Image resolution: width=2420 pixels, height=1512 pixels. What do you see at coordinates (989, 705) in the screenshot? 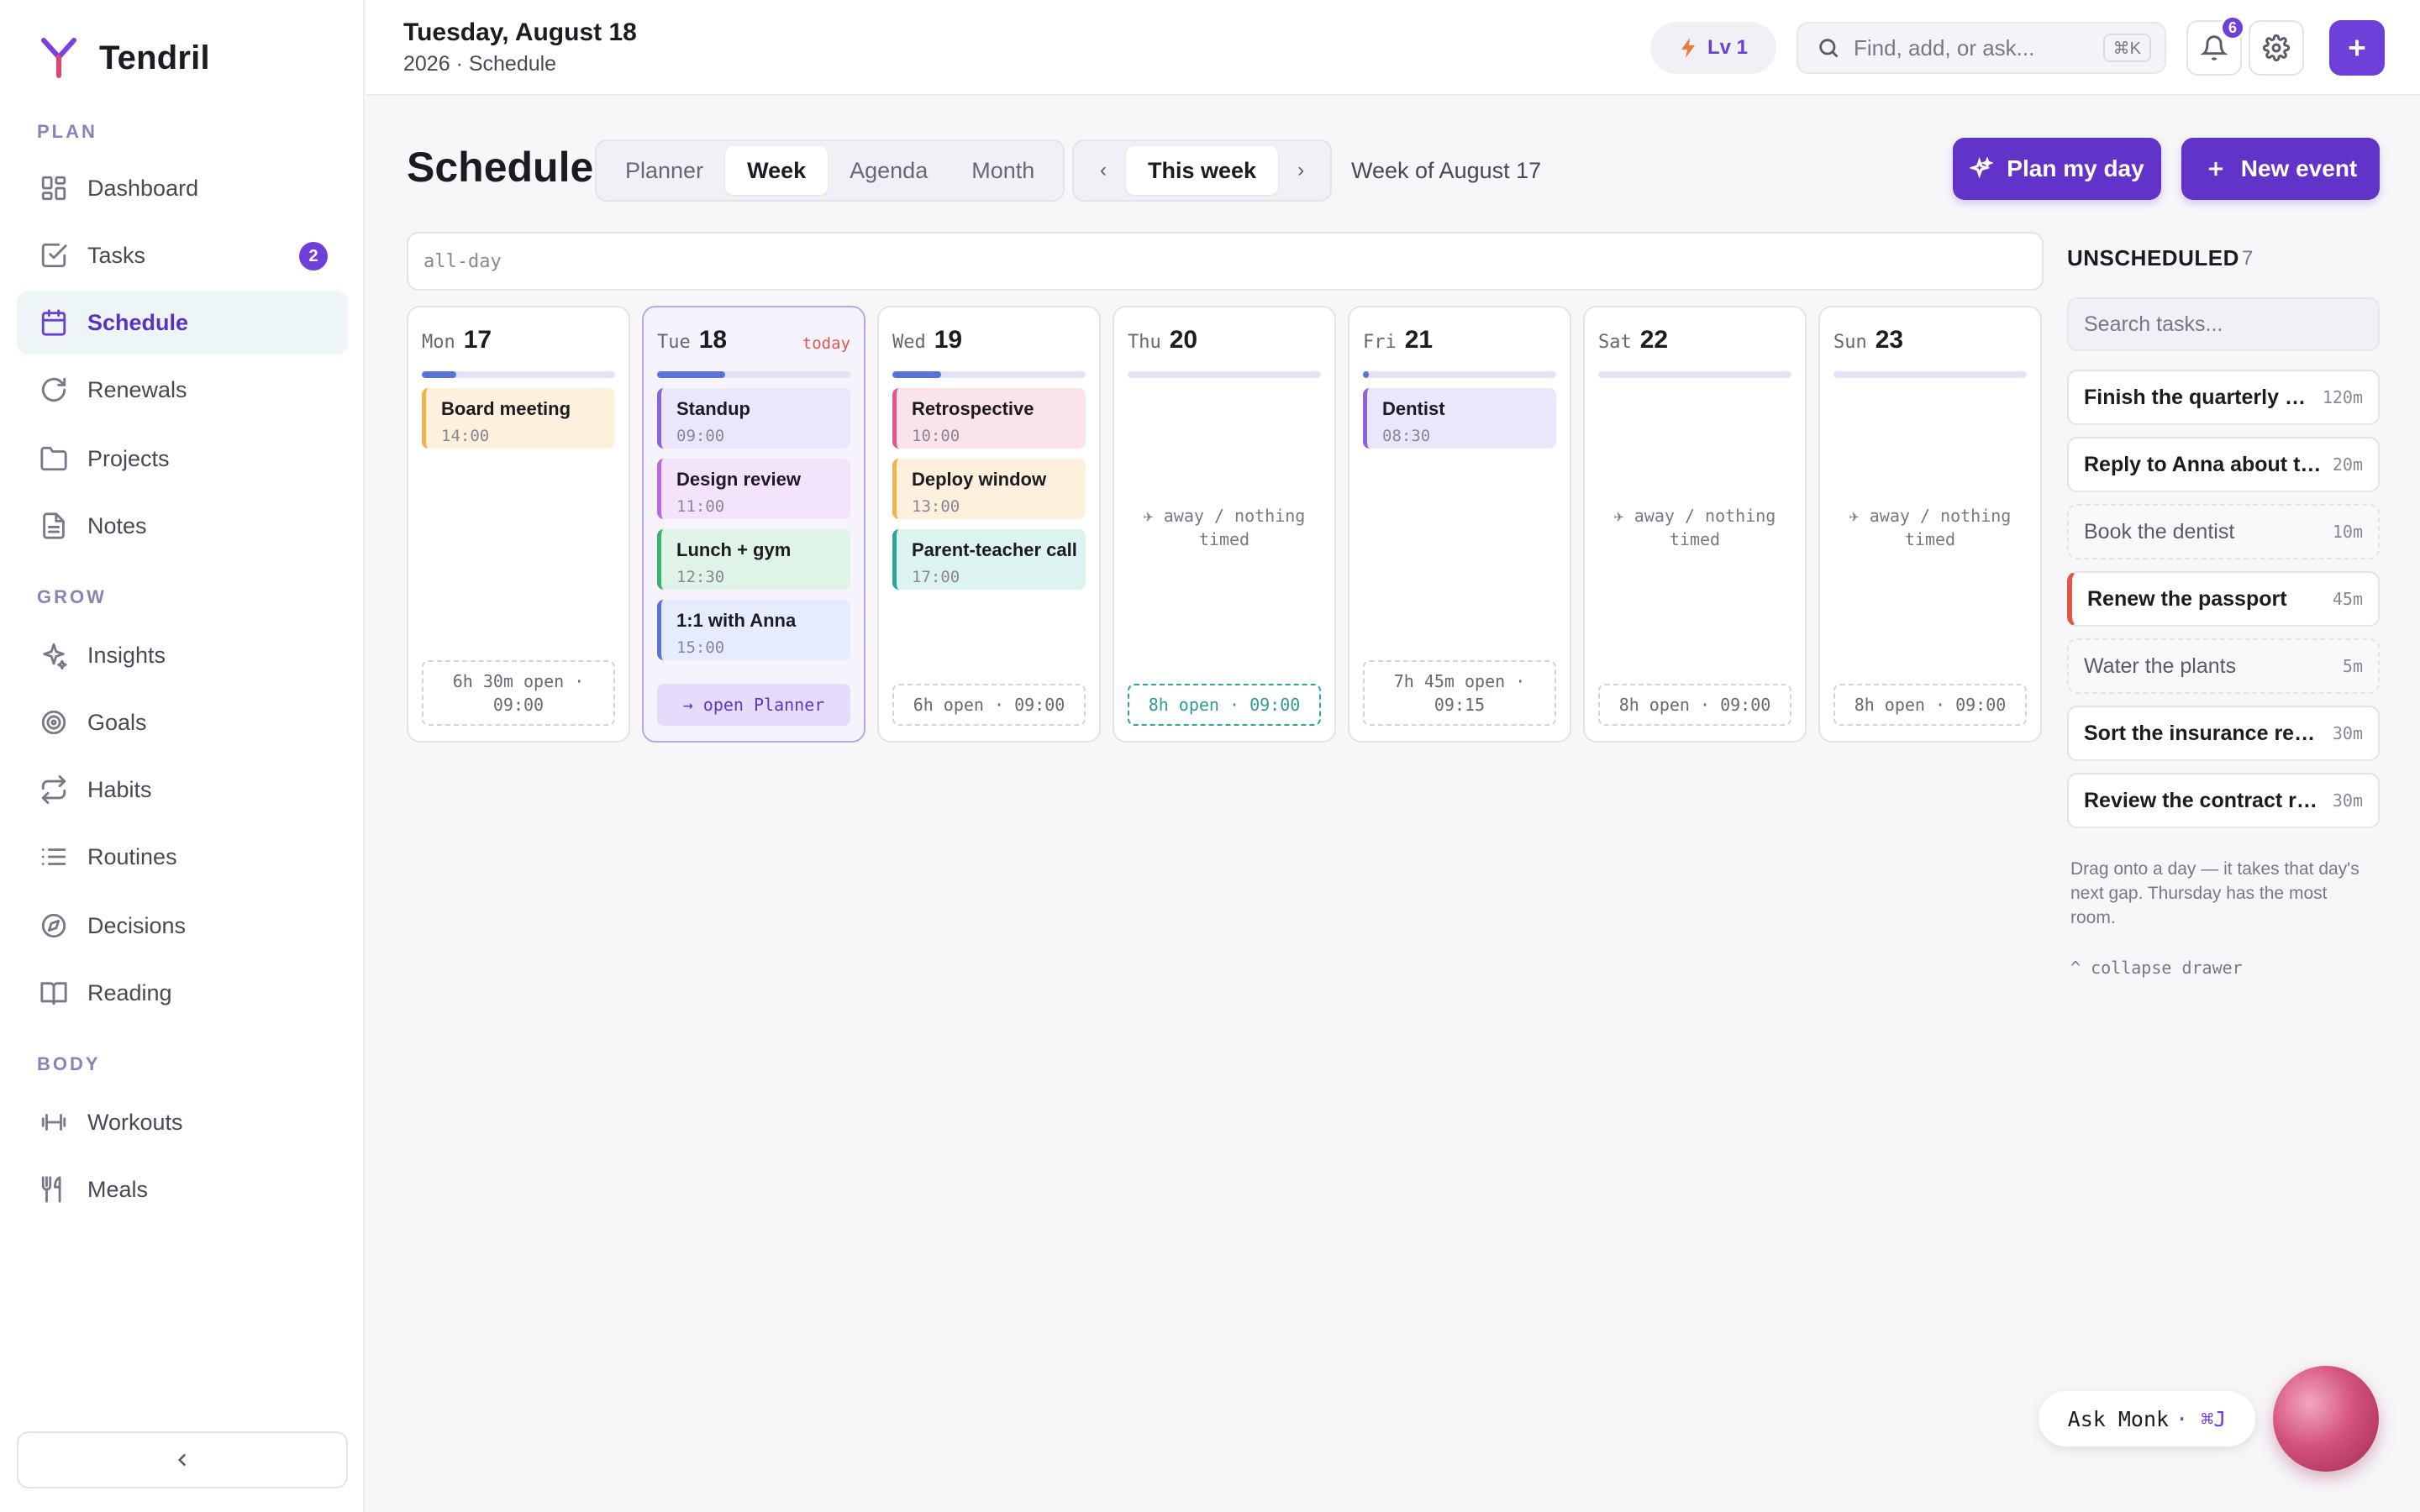
I see `open-time-slot: 6h open · 09:00` at bounding box center [989, 705].